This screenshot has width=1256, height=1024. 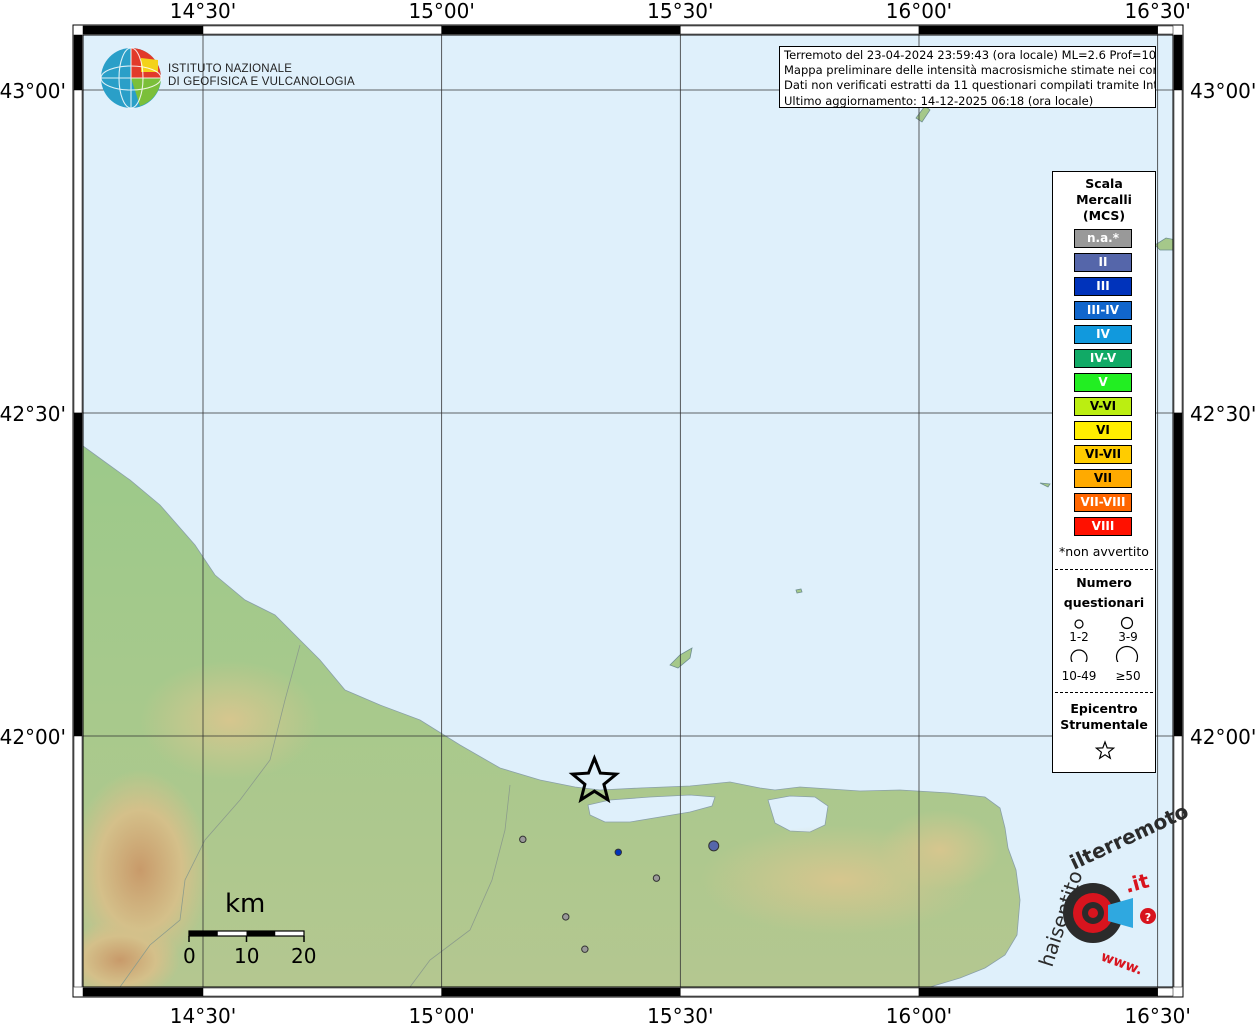 I want to click on legend-swatch-iv-v: IV-V, so click(x=1103, y=358).